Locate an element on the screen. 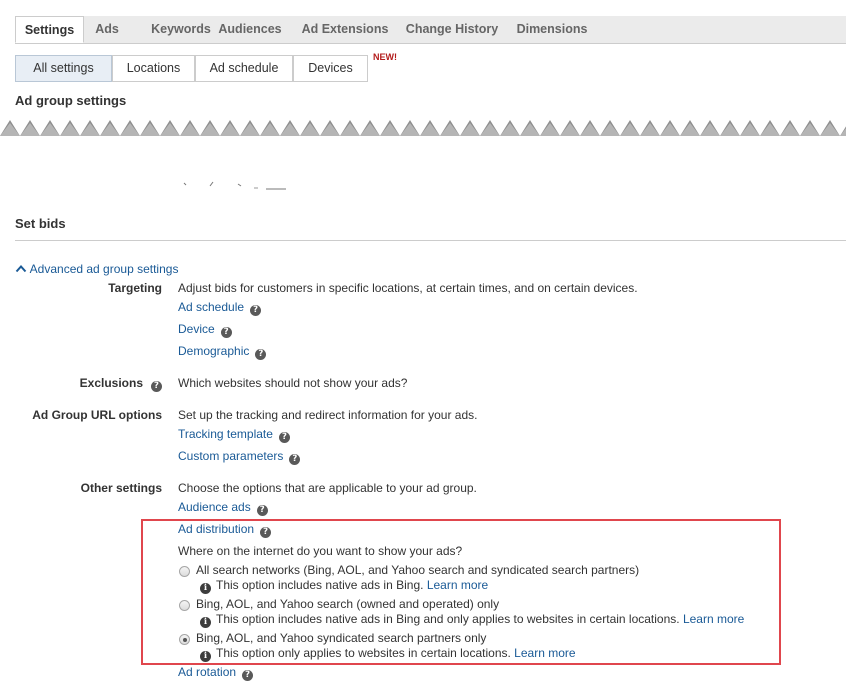  ad-rotation-link: Ad rotation is located at coordinates (207, 672).